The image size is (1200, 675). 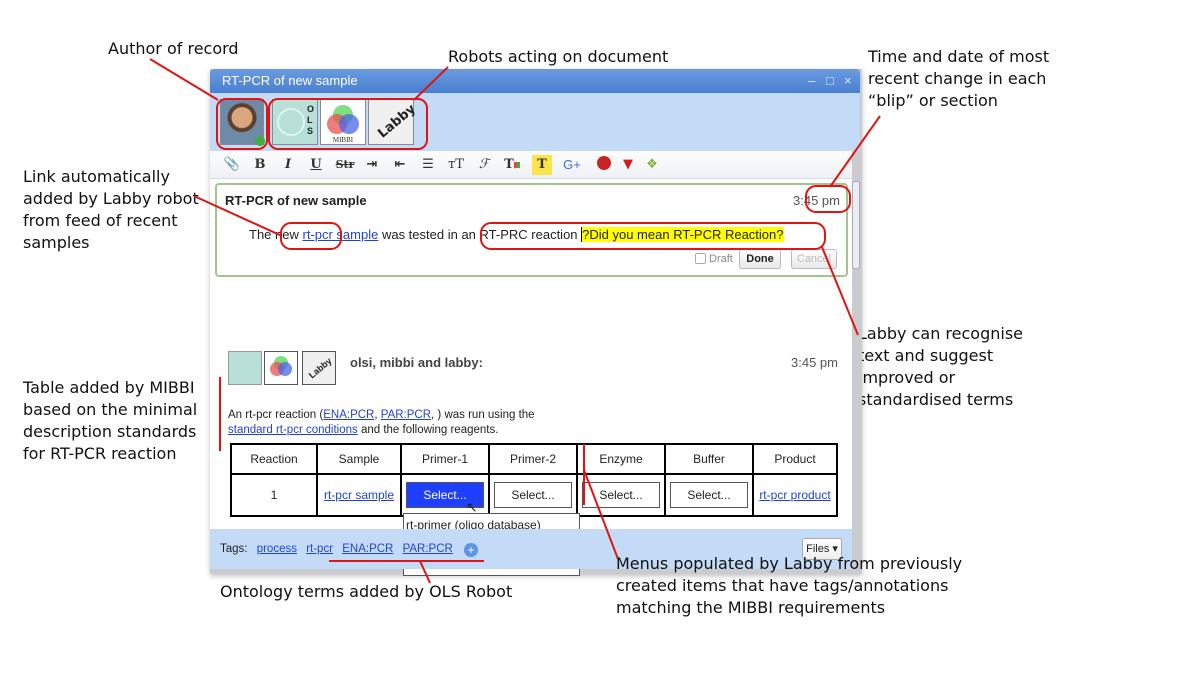 I want to click on draft-checkbox: Draft, so click(x=714, y=259).